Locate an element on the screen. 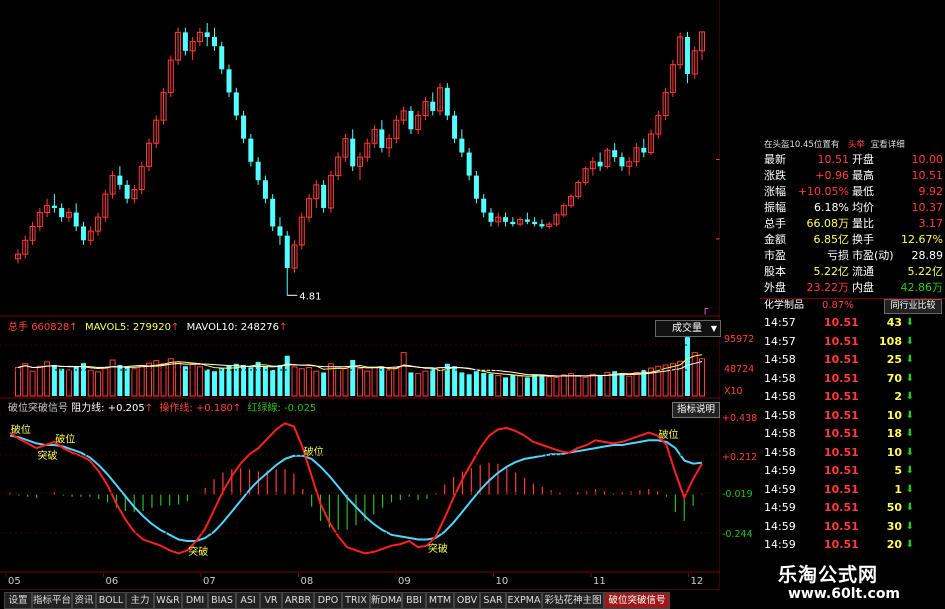 The image size is (945, 609). vol-scale-2: 48724 is located at coordinates (739, 369).